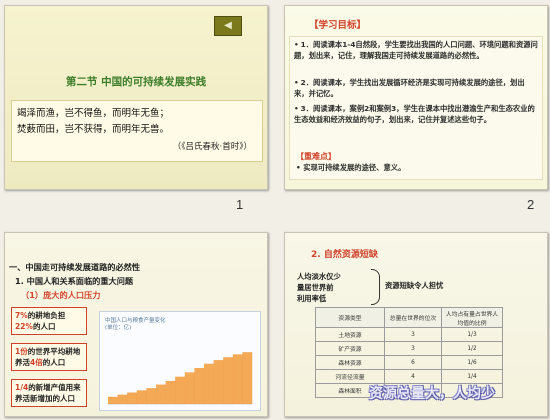 Image resolution: width=550 pixels, height=420 pixels. What do you see at coordinates (93, 113) in the screenshot?
I see `poem-line-1: 竭泽而渔，岂不得鱼，而明年无鱼；` at bounding box center [93, 113].